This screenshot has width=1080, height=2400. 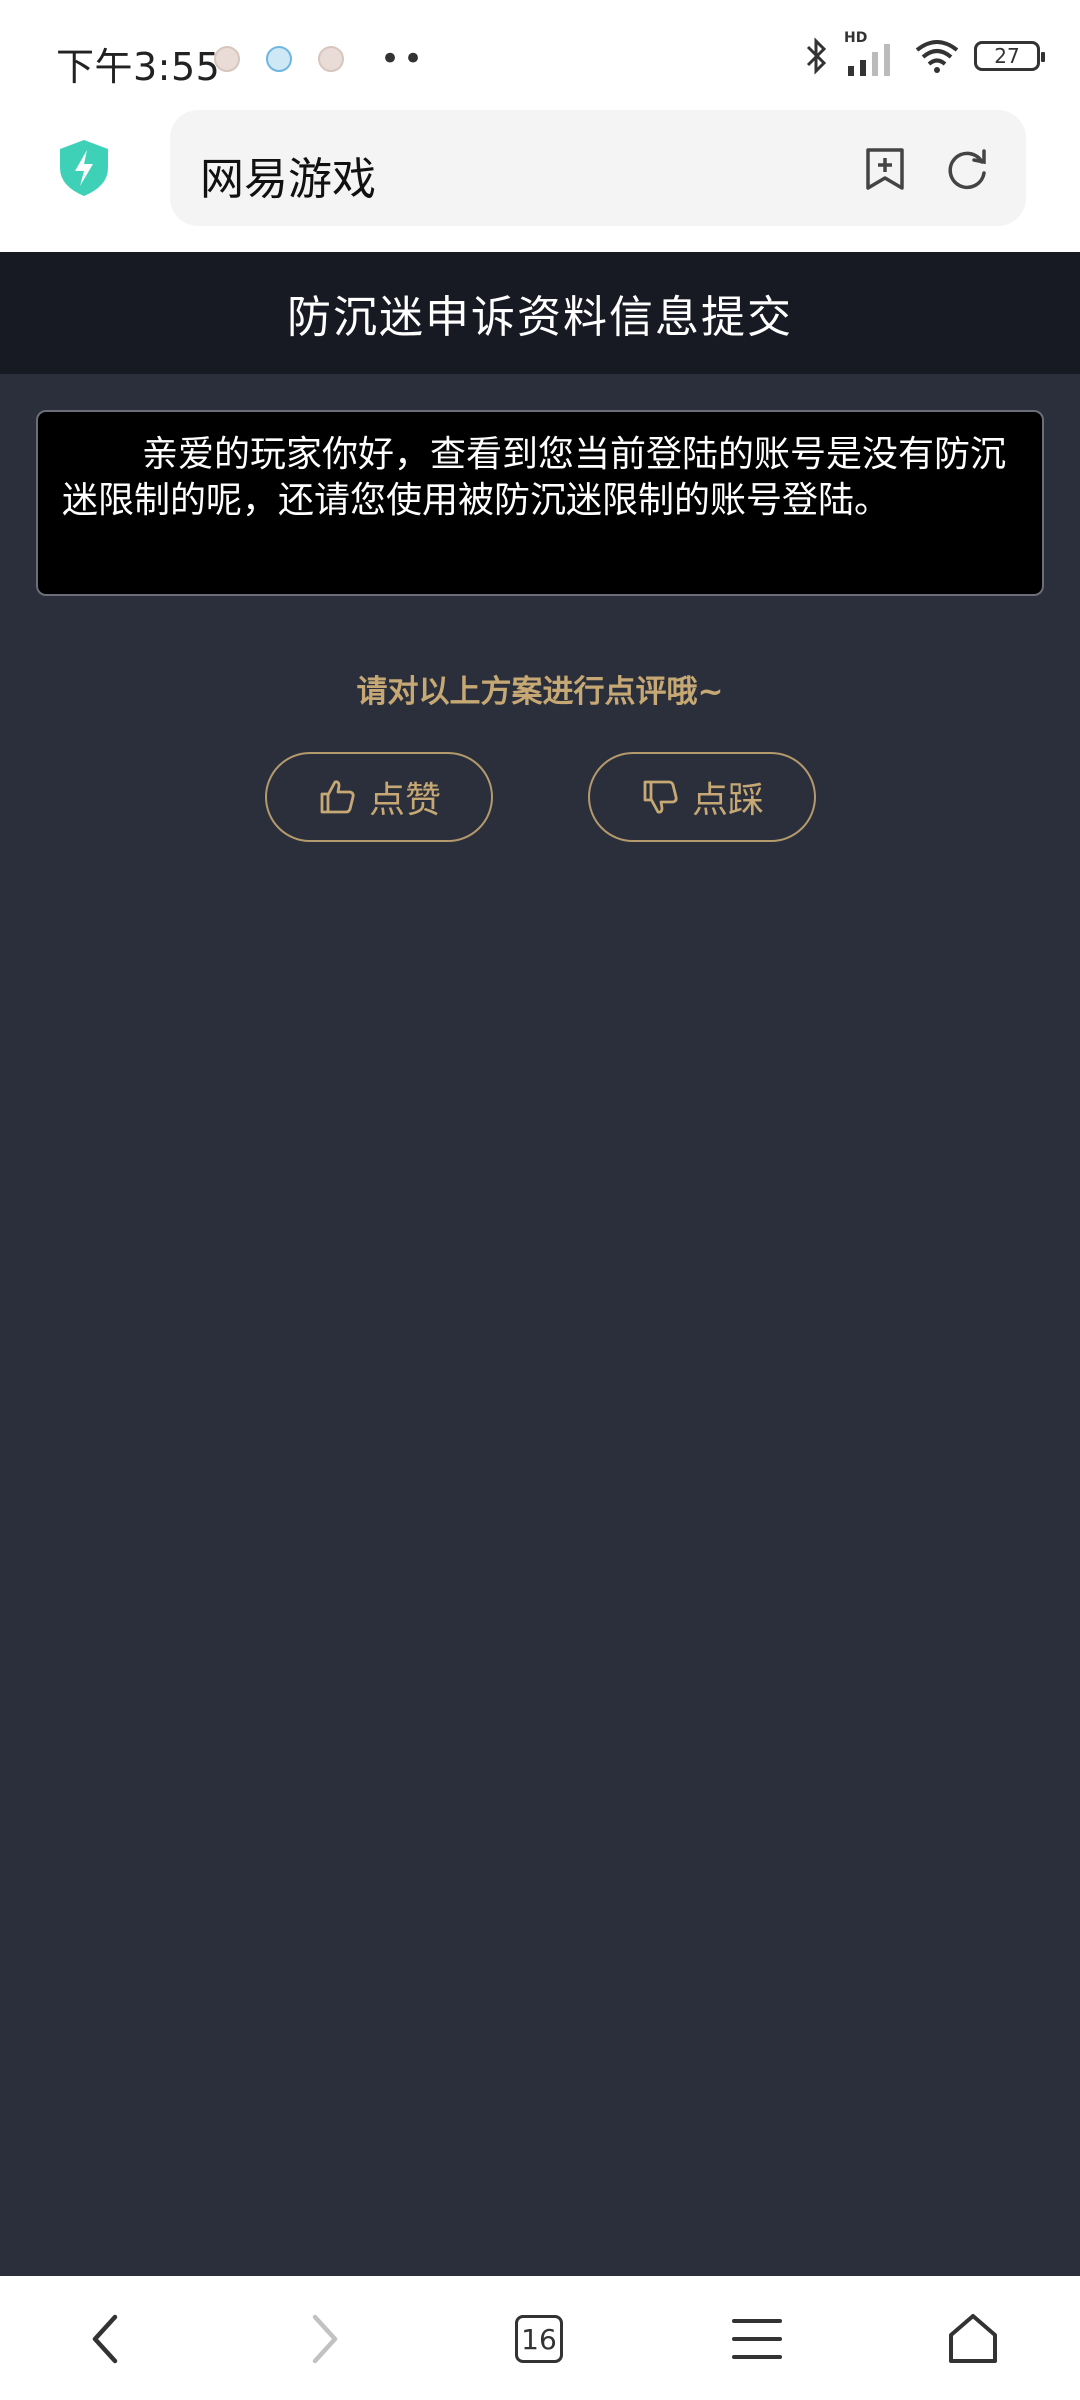 I want to click on dislike-button: 点踩, so click(x=702, y=797).